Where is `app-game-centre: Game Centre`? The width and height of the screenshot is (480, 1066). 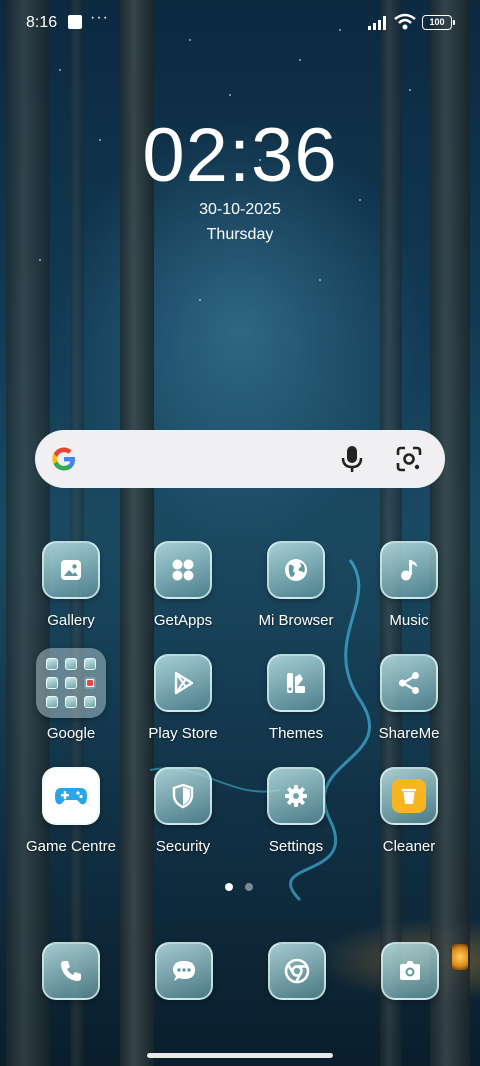 app-game-centre: Game Centre is located at coordinates (71, 811).